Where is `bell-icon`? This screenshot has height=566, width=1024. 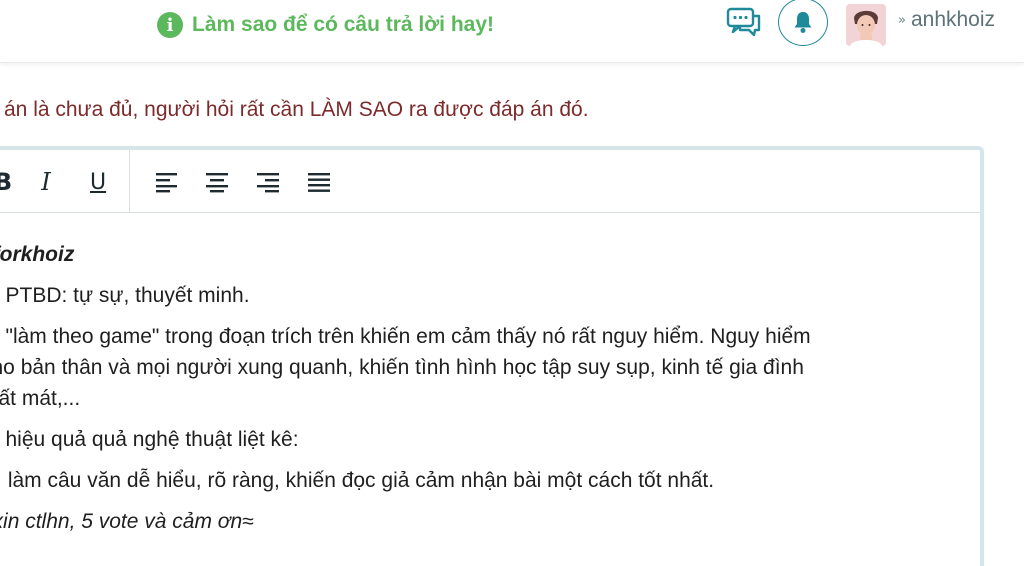 bell-icon is located at coordinates (803, 22).